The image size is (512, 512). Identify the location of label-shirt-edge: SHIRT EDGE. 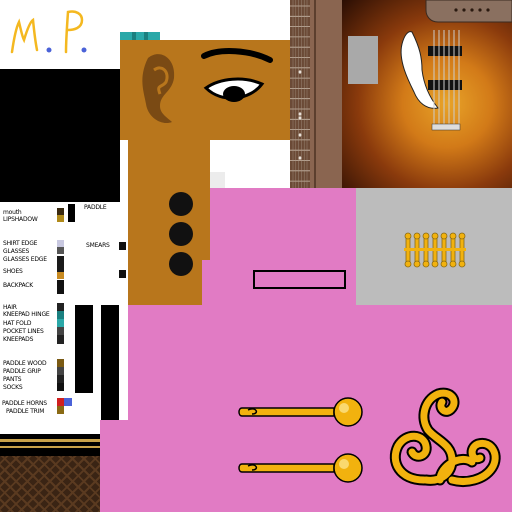
(20, 243).